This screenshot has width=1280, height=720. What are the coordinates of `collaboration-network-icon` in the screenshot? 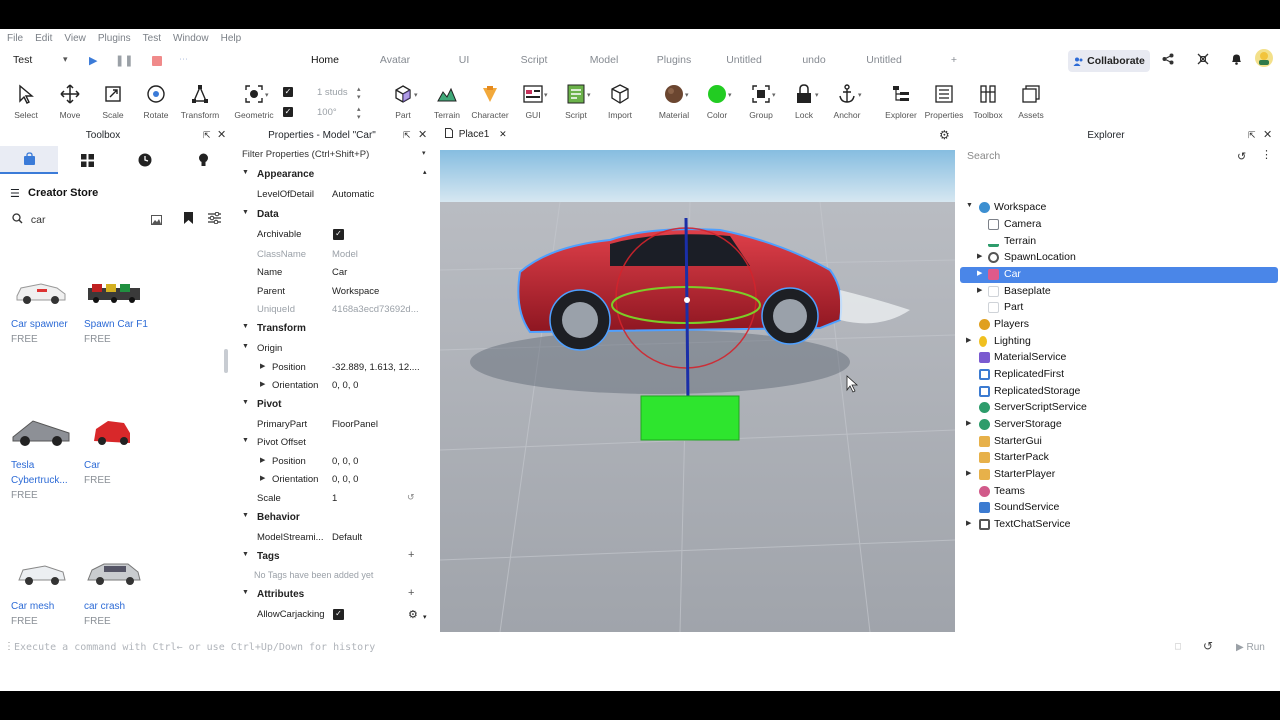 It's located at (1203, 60).